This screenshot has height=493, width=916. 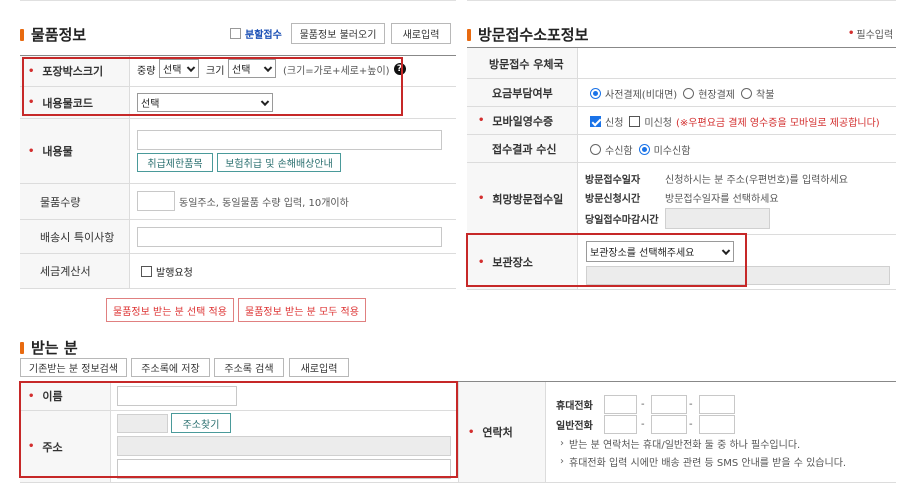 I want to click on quantity-input, so click(x=156, y=201).